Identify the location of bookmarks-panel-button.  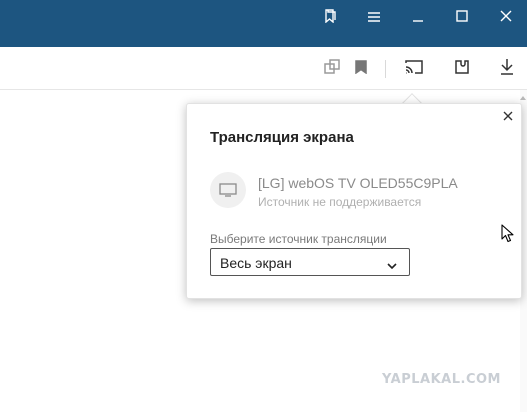
(330, 18).